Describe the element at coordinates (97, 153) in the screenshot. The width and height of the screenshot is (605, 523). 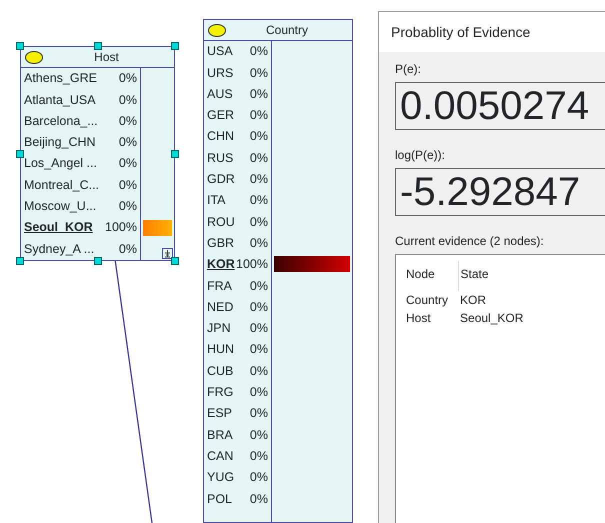
I see `node-card: Host Athens_GRE 0% Atlanta_USA 0% Barcelona_... 0% Beijing_CHN 0% Los_Angel ... 0% Montreal_C... 0% Moscow_U... 0% Seoul_KOR 100% Sydney_A ... 0%` at that location.